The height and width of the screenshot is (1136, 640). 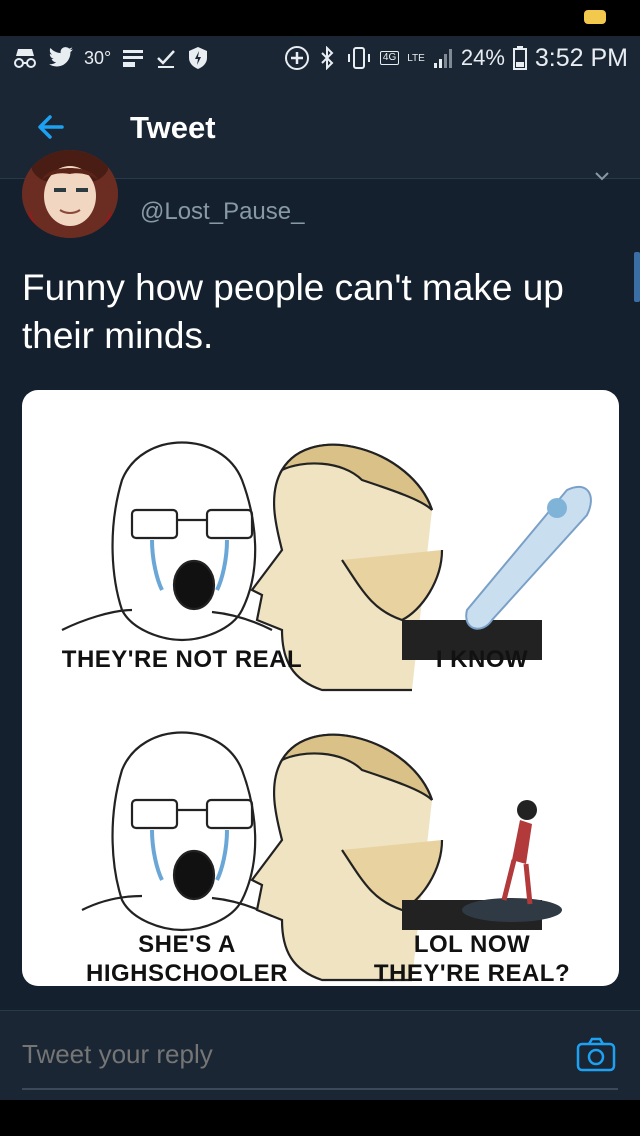 I want to click on status-bar: 30° 4G LTE 24% 3:52 PM, so click(x=320, y=58).